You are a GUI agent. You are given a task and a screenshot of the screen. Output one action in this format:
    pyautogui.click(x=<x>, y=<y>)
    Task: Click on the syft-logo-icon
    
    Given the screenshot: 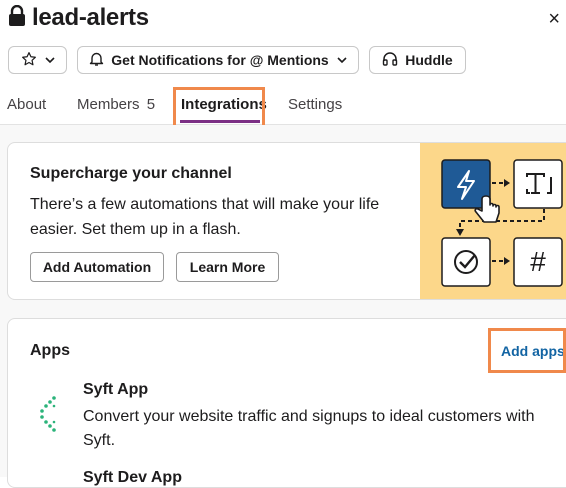 What is the action you would take?
    pyautogui.click(x=48, y=417)
    